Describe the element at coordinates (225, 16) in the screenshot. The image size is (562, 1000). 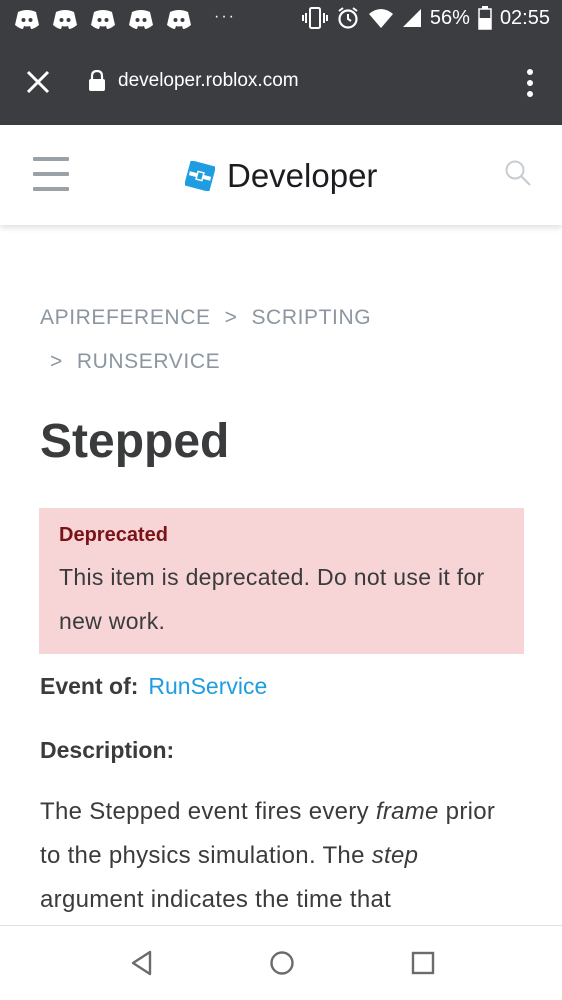
I see `more-notifications-icon: ···` at that location.